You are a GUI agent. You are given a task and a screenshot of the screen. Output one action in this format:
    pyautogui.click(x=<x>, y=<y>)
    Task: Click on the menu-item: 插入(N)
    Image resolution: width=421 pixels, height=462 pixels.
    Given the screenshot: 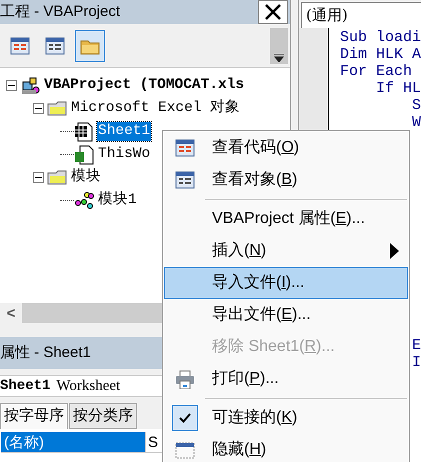 What is the action you would take?
    pyautogui.click(x=286, y=251)
    